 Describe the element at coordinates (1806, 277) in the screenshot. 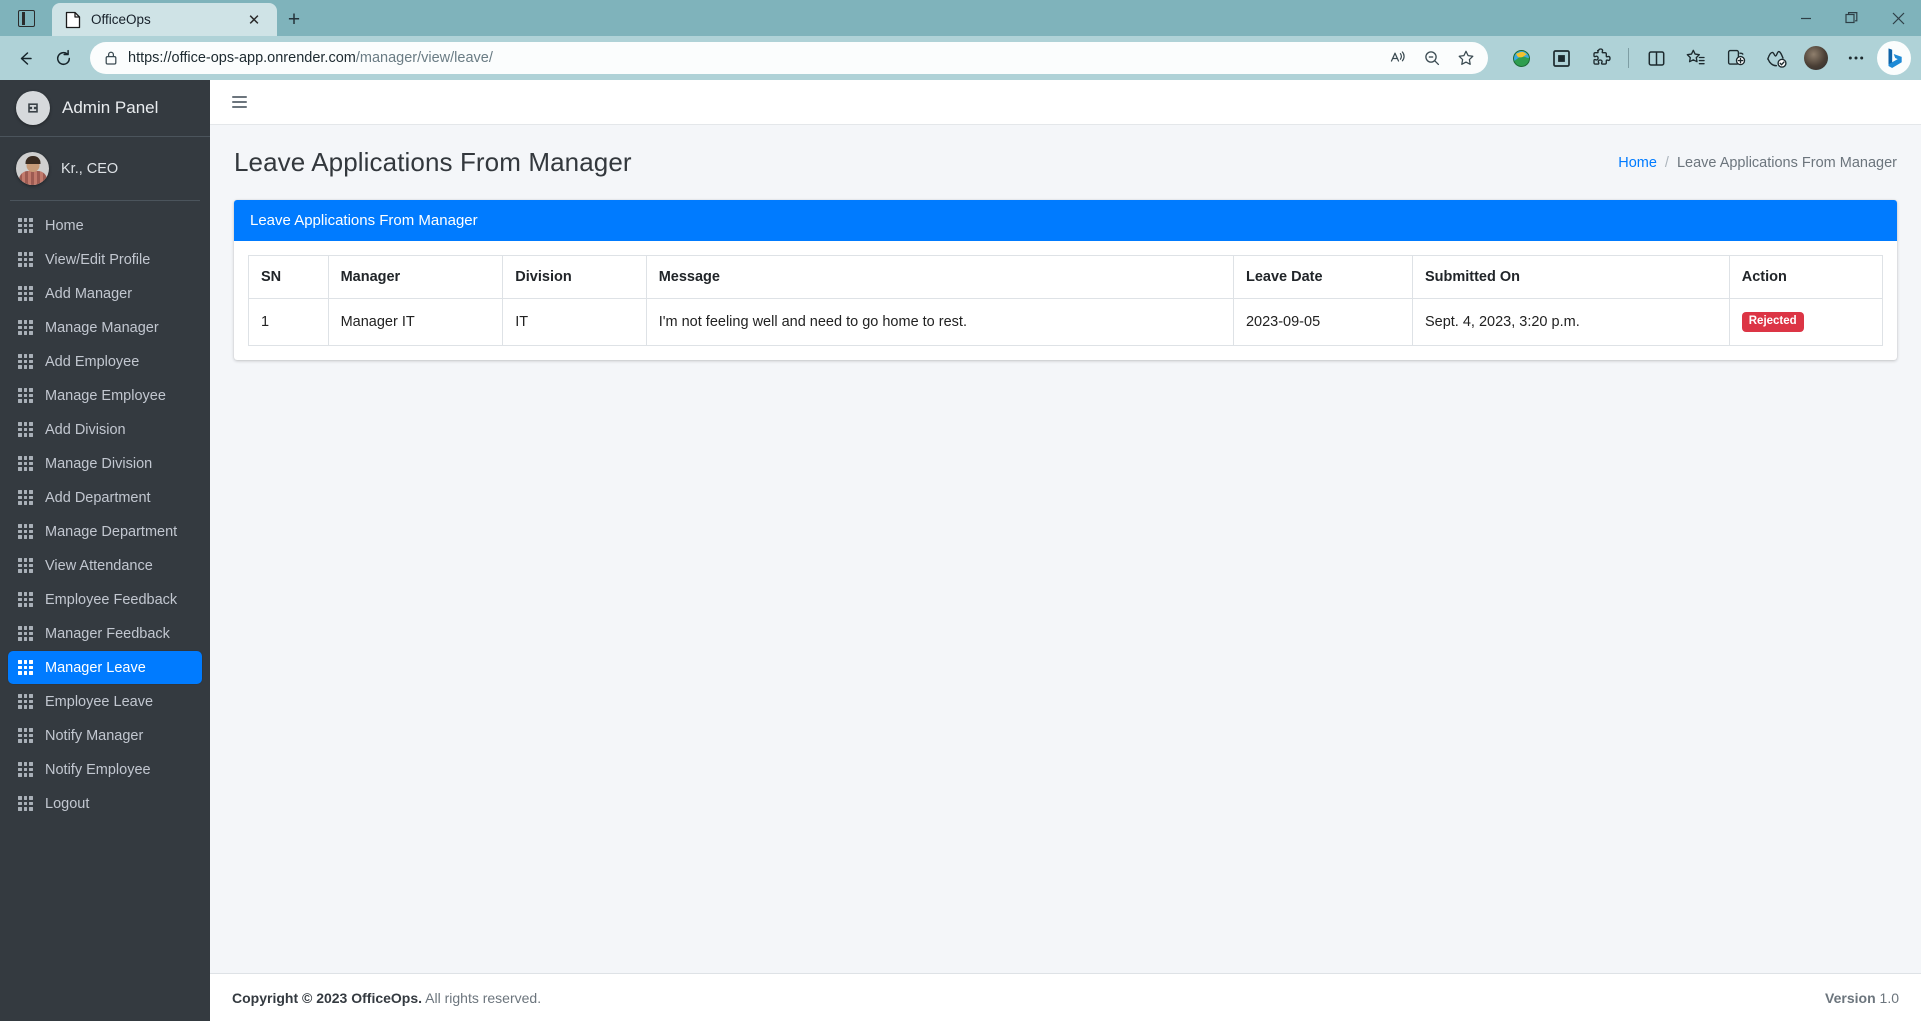

I see `column-header: Action` at that location.